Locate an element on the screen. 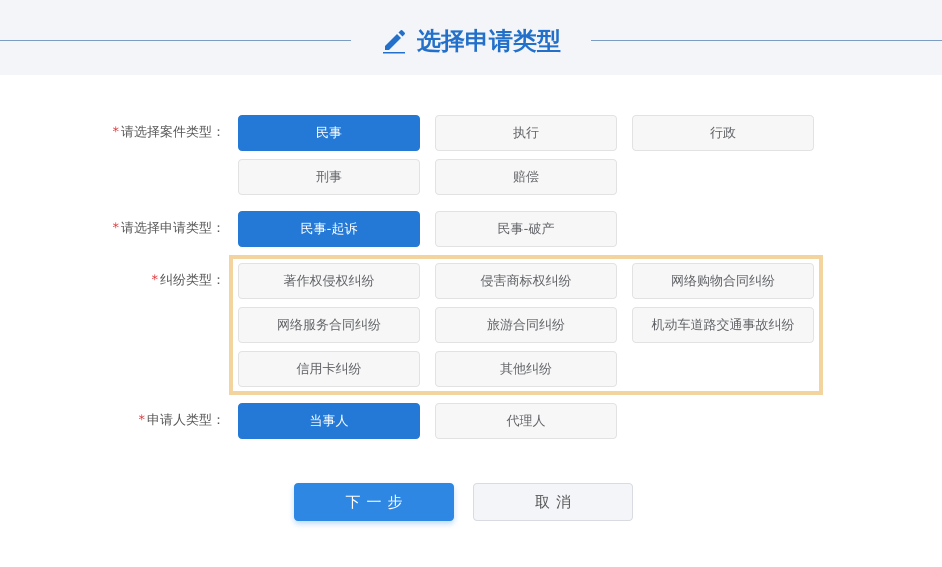  option-button: 著作权侵权纠纷 is located at coordinates (329, 281).